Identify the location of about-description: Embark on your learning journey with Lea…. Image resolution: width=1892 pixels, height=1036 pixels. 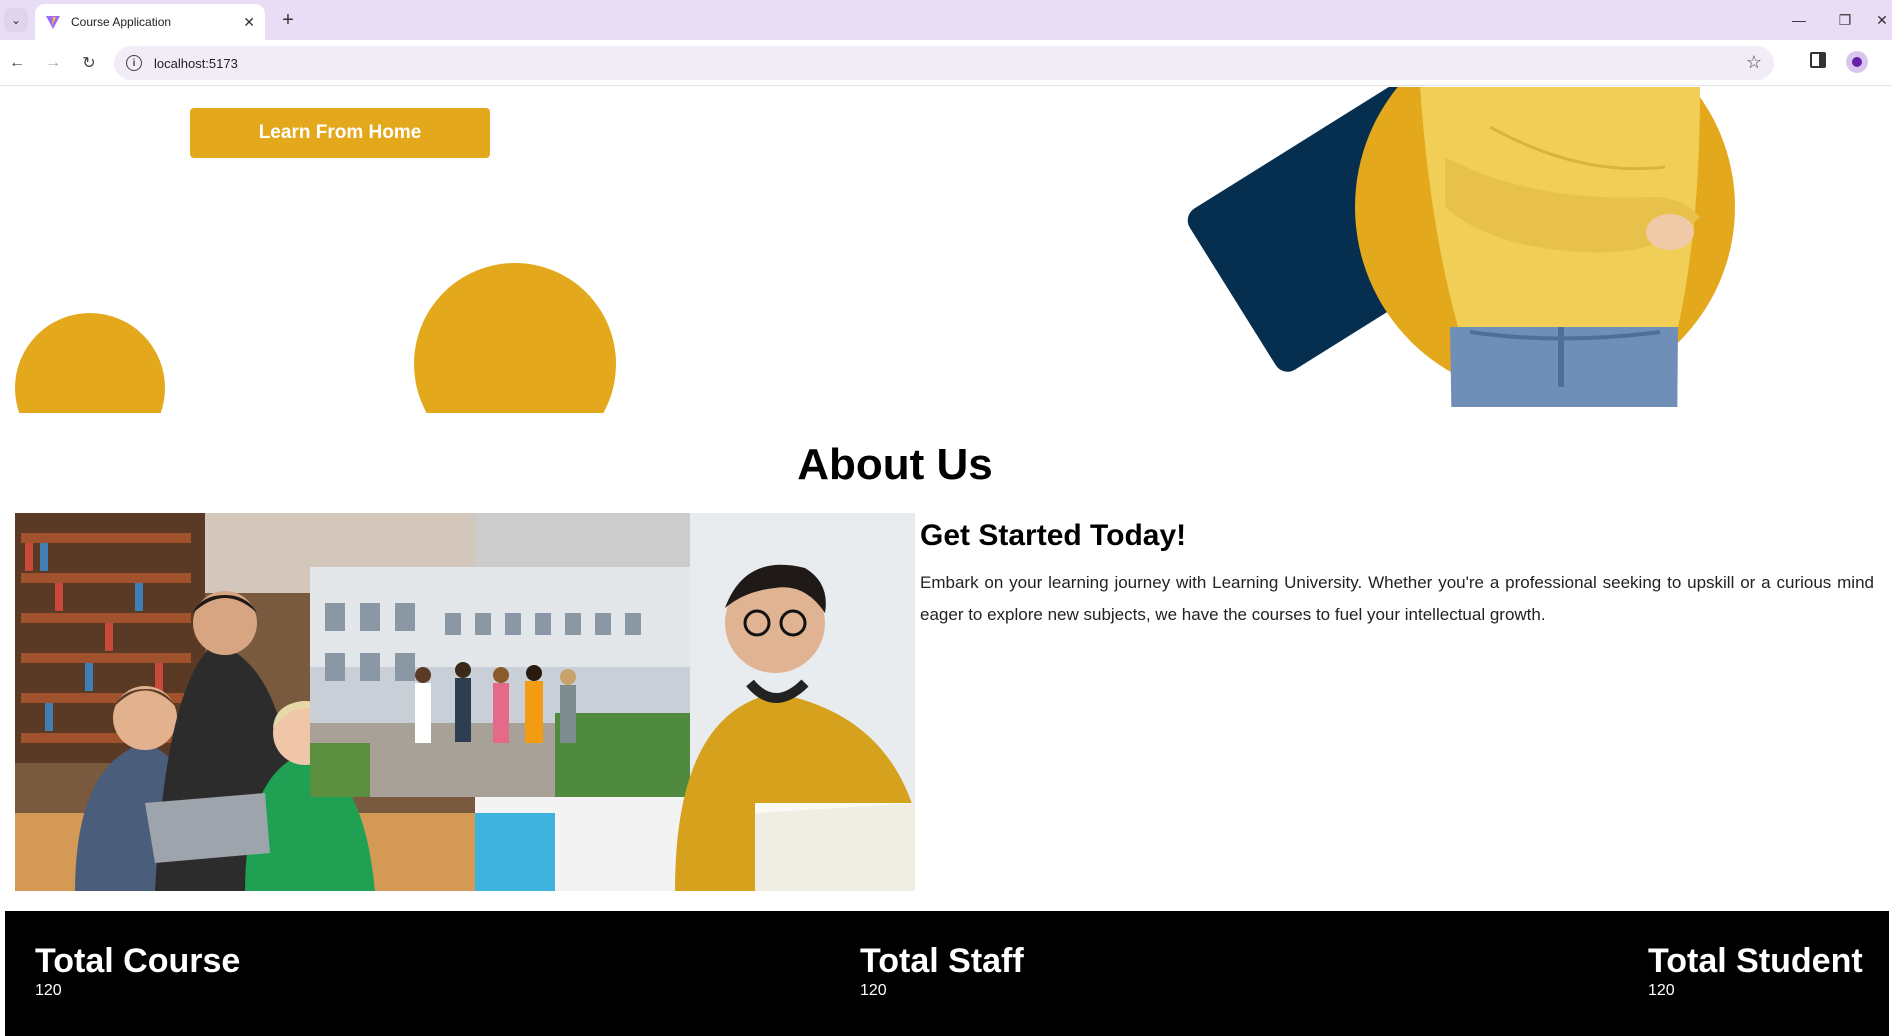
(1397, 598).